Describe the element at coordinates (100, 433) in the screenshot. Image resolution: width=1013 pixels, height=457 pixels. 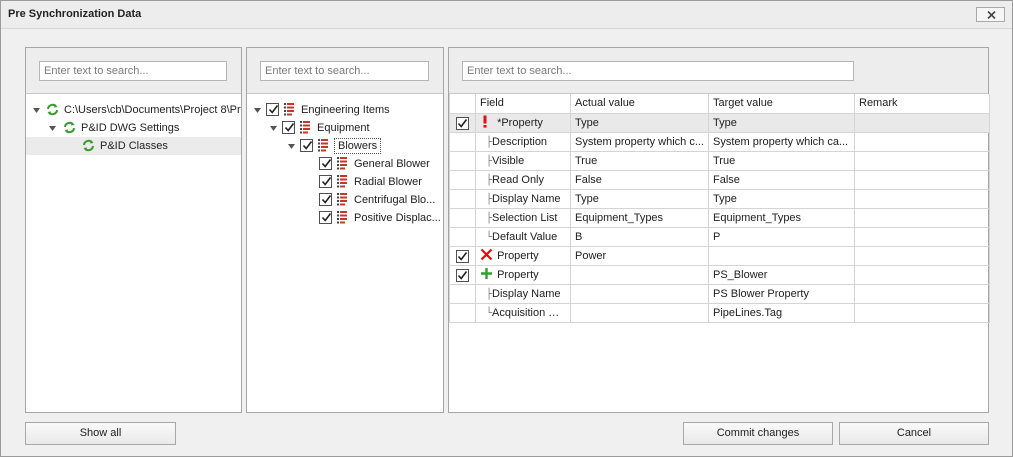
I see `show-all-button: Show all` at that location.